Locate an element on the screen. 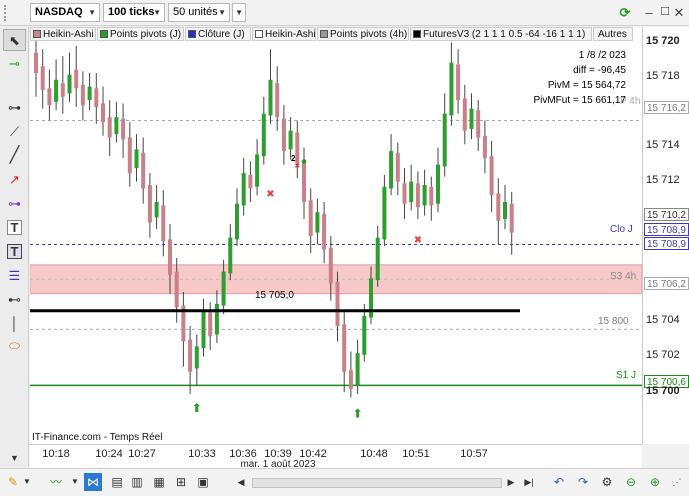 This screenshot has width=689, height=496. pencil-icon: ✎ is located at coordinates (13, 482).